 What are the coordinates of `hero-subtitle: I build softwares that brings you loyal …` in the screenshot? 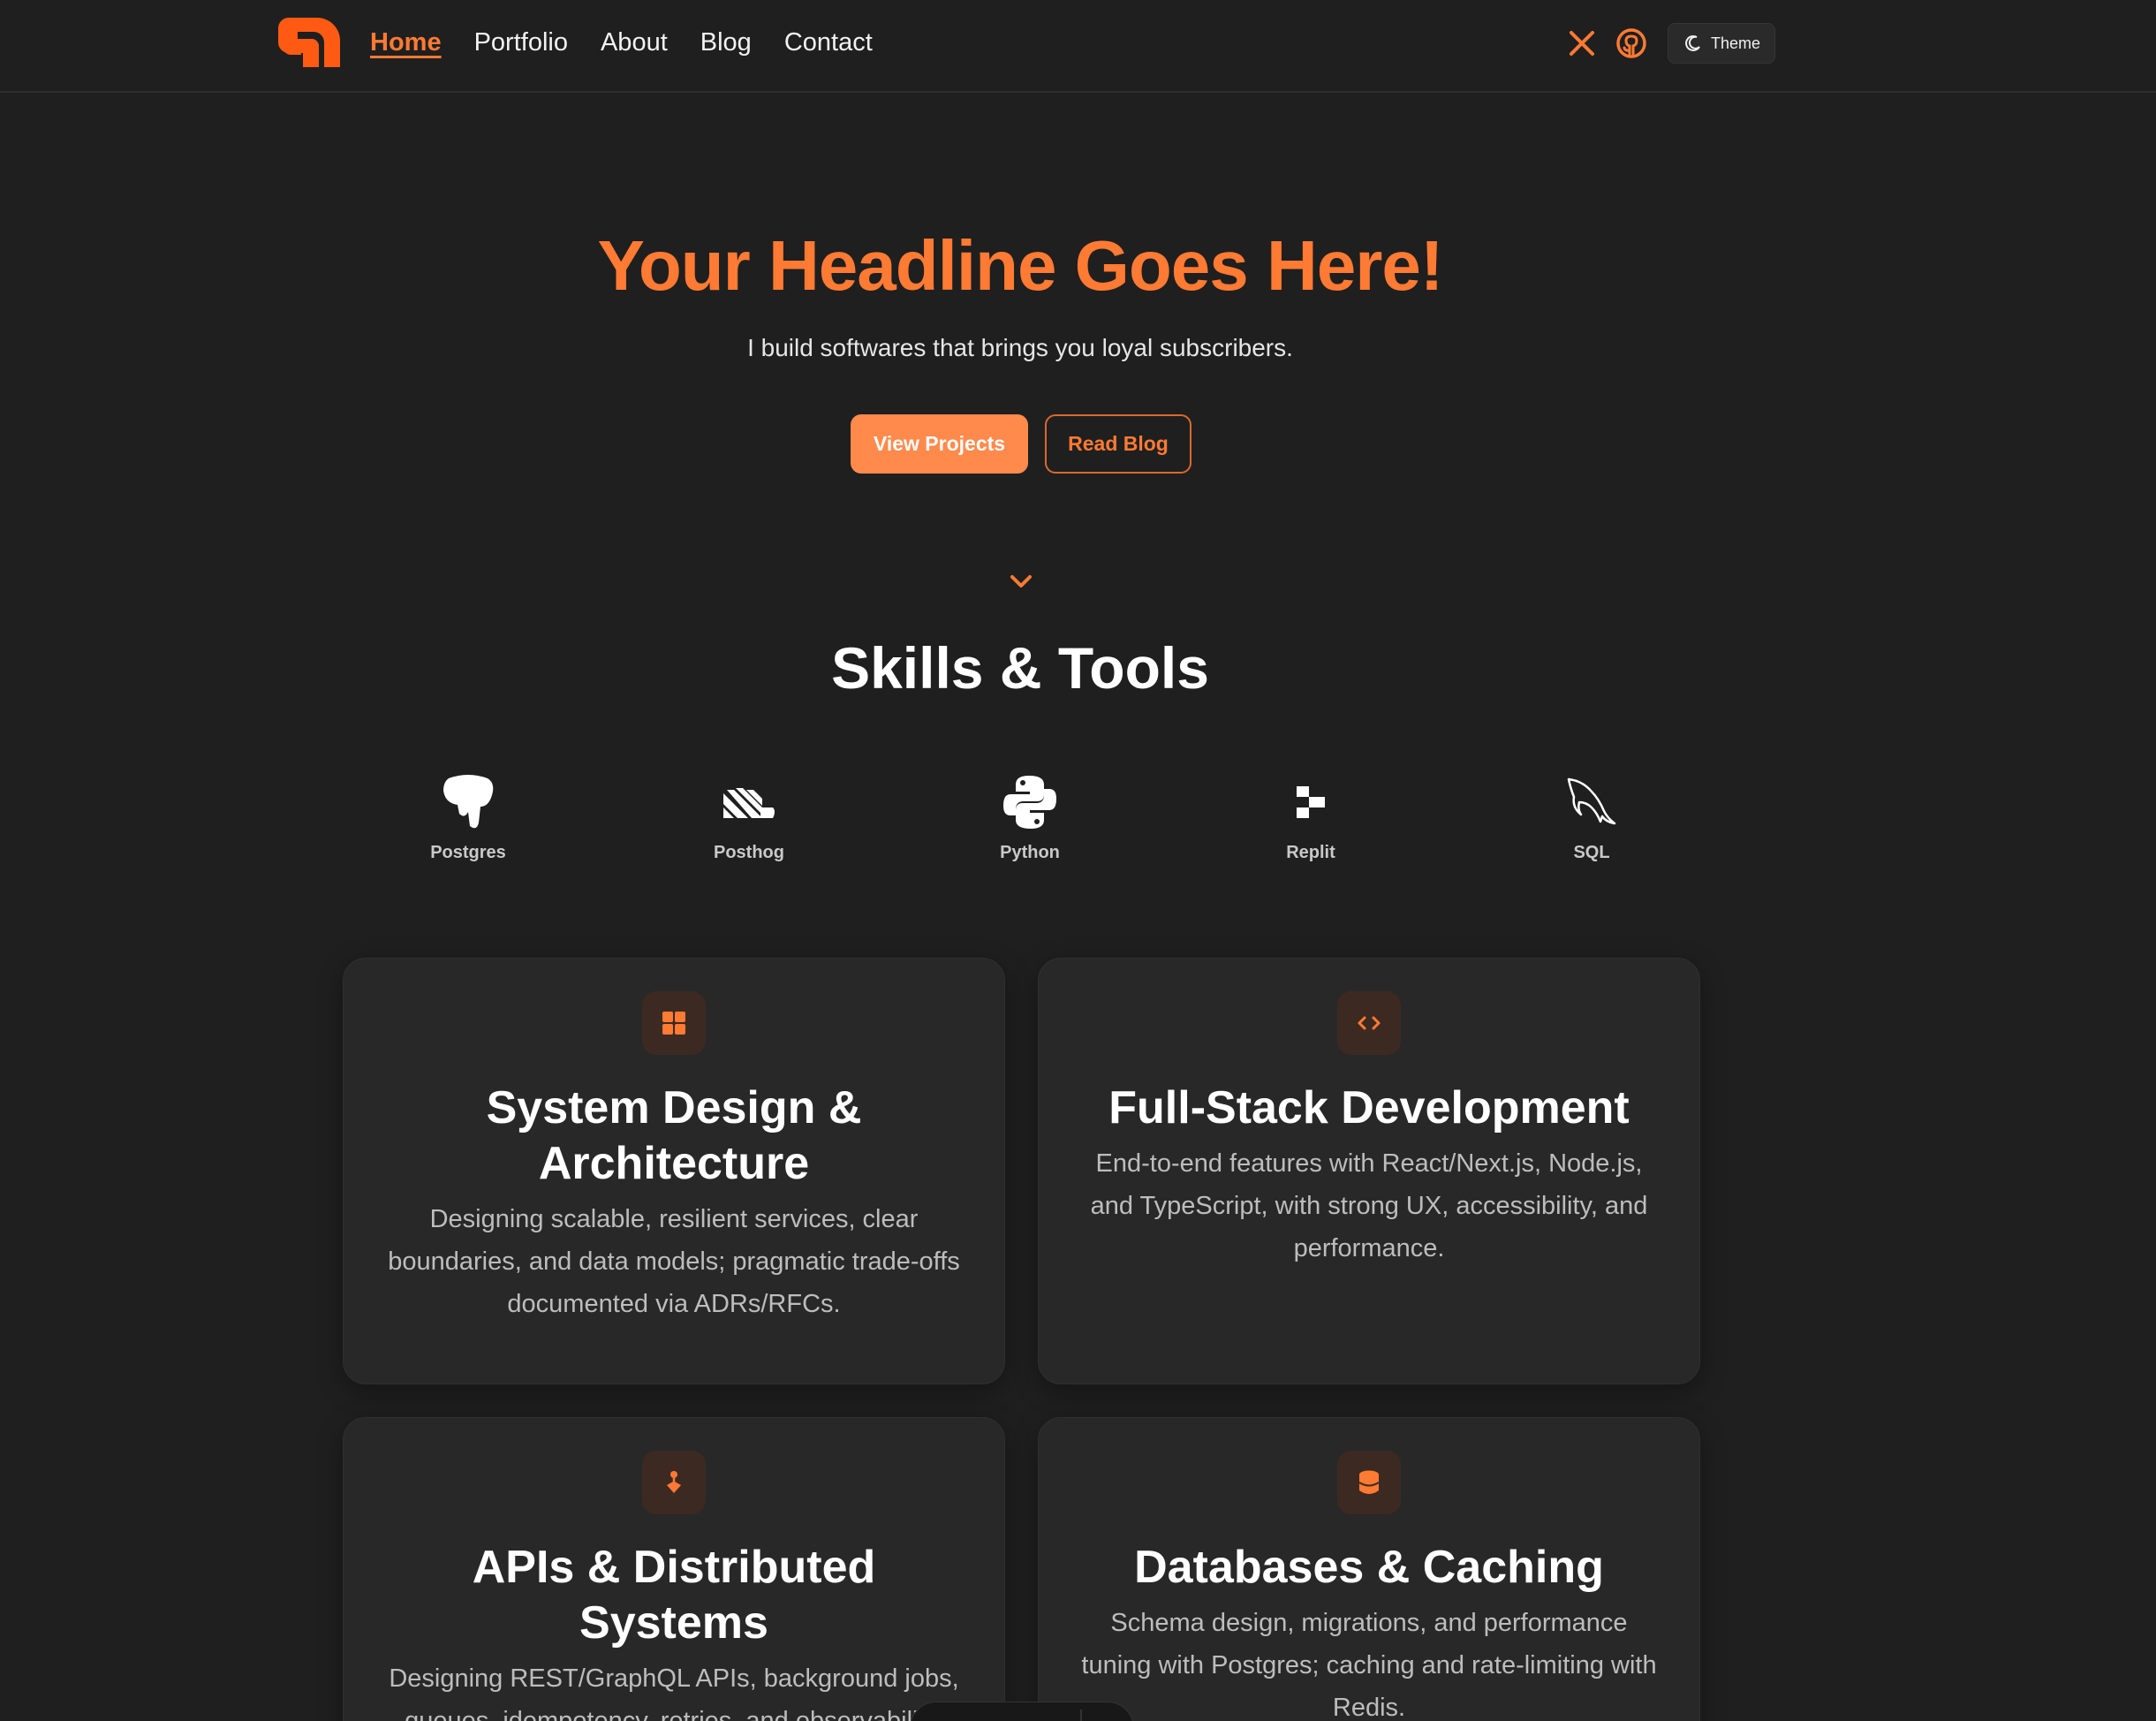 It's located at (1020, 348).